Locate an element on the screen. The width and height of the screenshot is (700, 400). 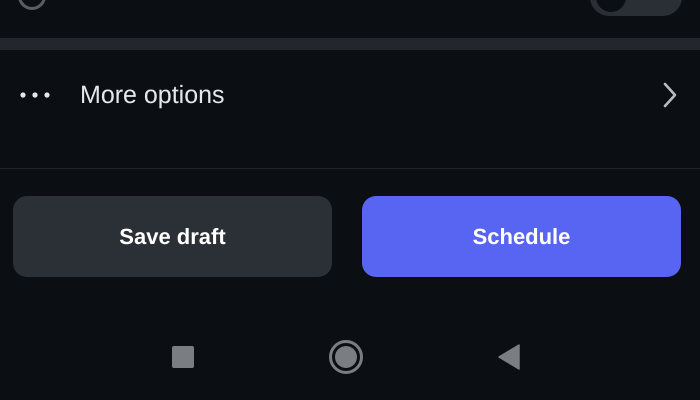
more-icon is located at coordinates (35, 95).